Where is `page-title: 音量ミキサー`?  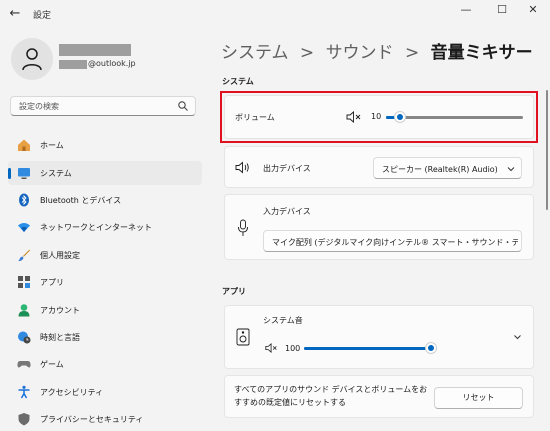
page-title: 音量ミキサー is located at coordinates (481, 53).